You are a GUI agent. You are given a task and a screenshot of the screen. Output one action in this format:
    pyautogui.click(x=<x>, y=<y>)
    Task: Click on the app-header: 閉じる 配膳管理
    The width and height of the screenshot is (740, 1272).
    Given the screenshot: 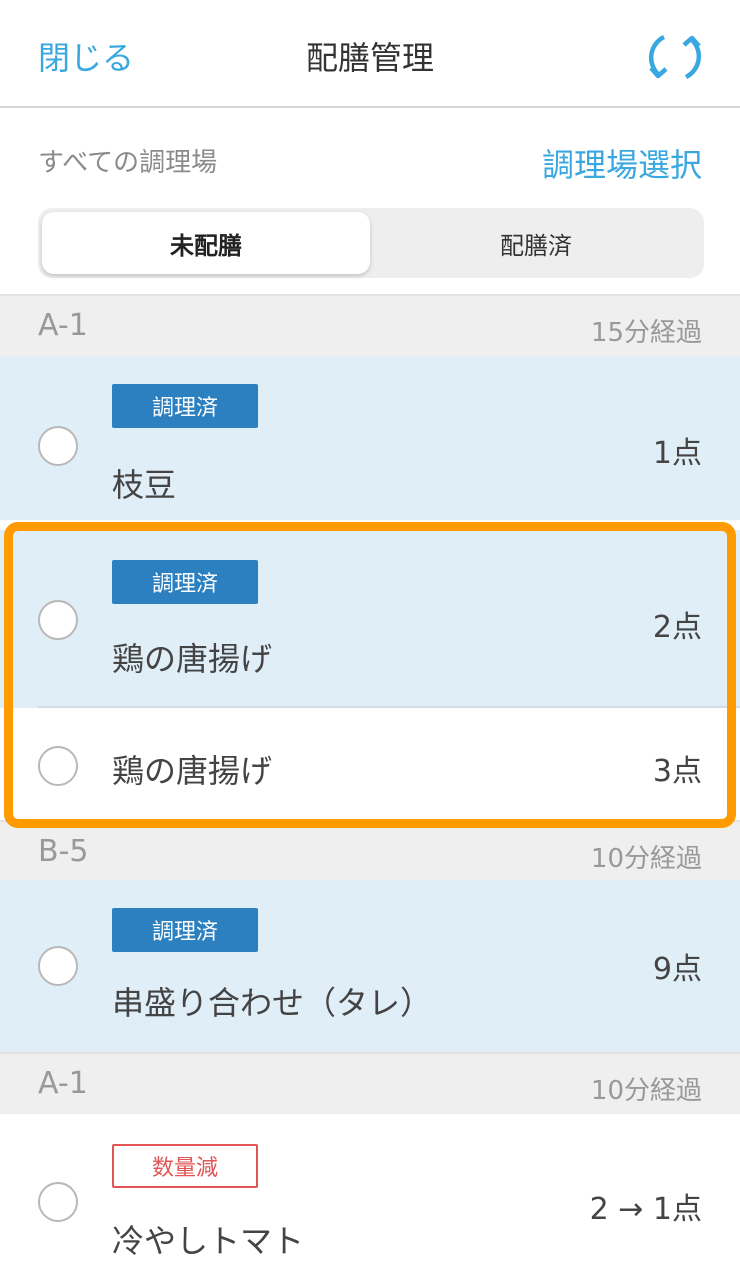 What is the action you would take?
    pyautogui.click(x=370, y=54)
    